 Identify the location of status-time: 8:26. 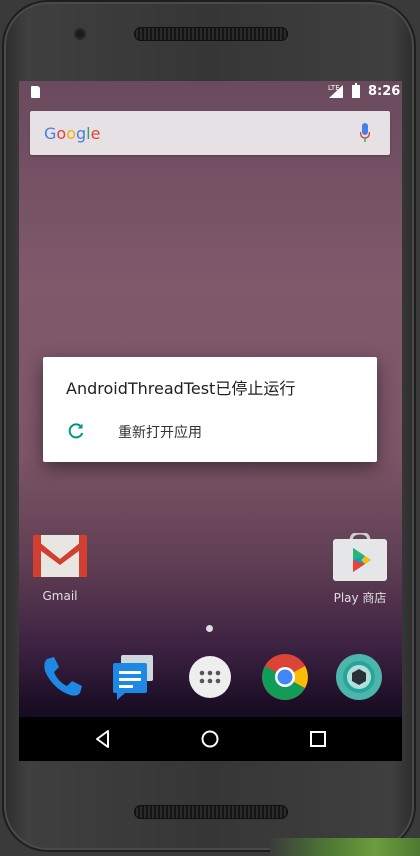
(384, 91).